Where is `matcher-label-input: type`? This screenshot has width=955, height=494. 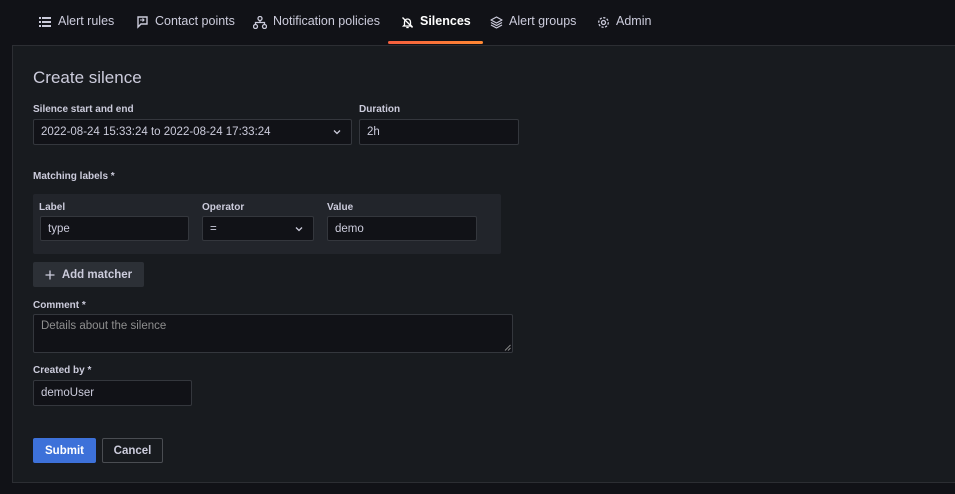
matcher-label-input: type is located at coordinates (114, 228).